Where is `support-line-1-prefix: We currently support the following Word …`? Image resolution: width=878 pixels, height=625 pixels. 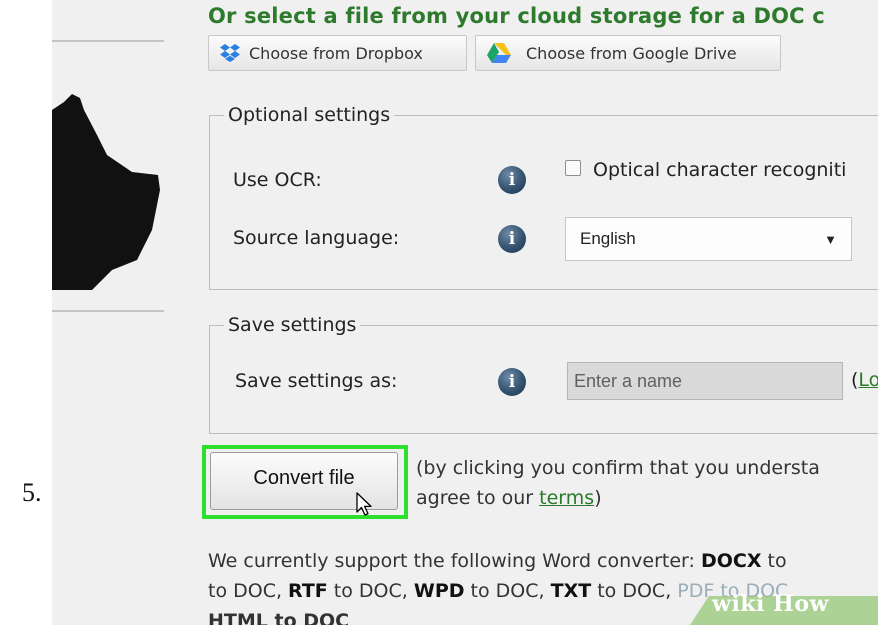 support-line-1-prefix: We currently support the following Word … is located at coordinates (454, 561).